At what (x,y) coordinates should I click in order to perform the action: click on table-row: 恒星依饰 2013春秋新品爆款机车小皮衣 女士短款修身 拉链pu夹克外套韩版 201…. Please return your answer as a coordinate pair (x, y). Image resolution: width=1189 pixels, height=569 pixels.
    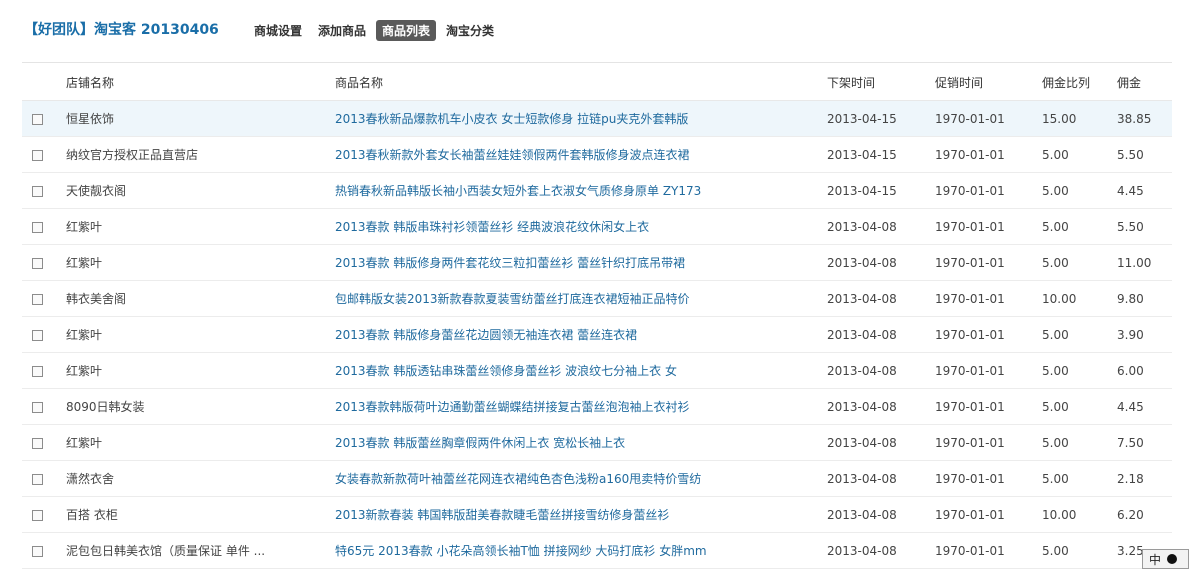
    Looking at the image, I should click on (597, 118).